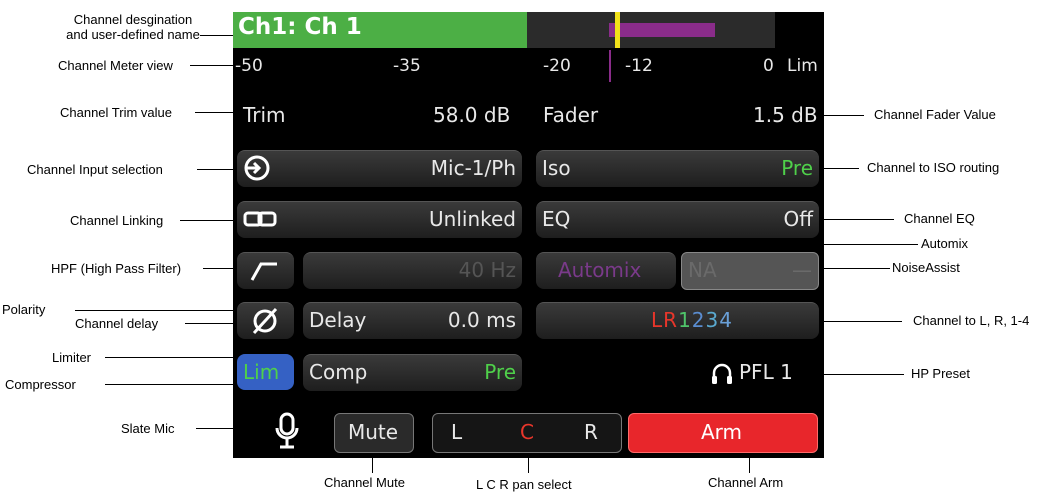  Describe the element at coordinates (600, 270) in the screenshot. I see `automix-label: Automix` at that location.